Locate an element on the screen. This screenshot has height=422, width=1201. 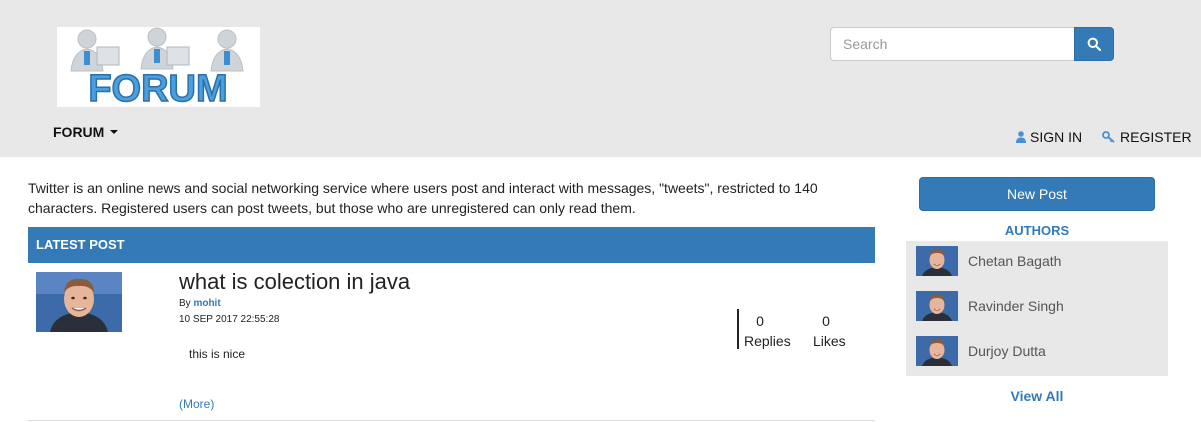
search-bar is located at coordinates (972, 44).